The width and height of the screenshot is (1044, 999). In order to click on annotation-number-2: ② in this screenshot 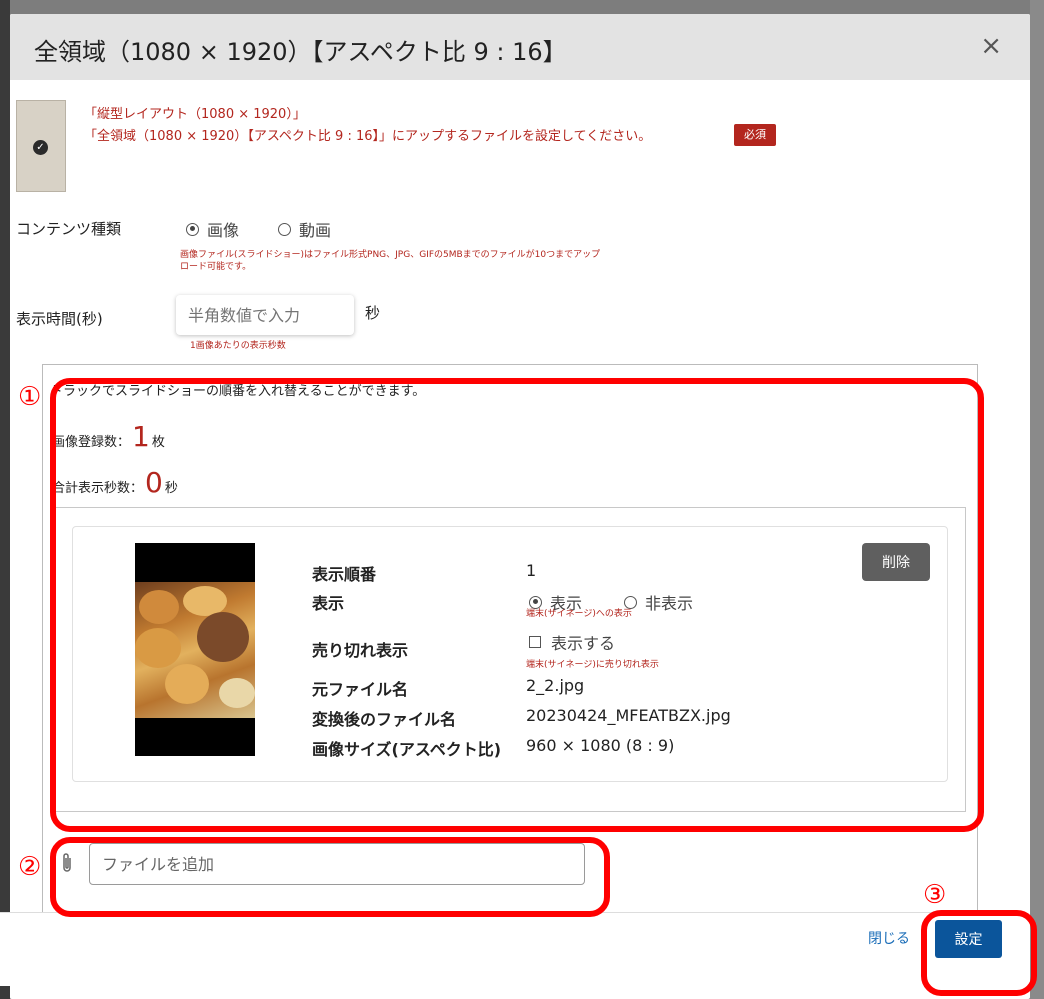, I will do `click(30, 867)`.